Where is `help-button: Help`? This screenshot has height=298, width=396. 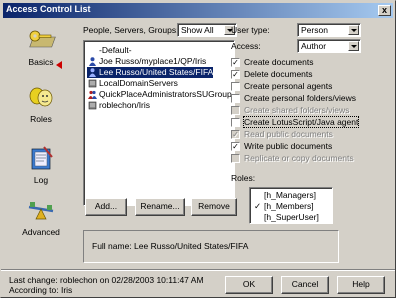 help-button: Help is located at coordinates (361, 285).